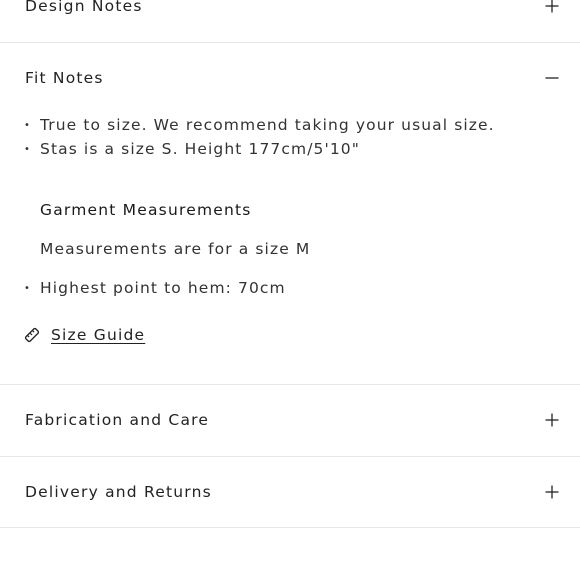 The image size is (580, 580). What do you see at coordinates (163, 288) in the screenshot?
I see `measurement-text: Highest point to hem: 70cm` at bounding box center [163, 288].